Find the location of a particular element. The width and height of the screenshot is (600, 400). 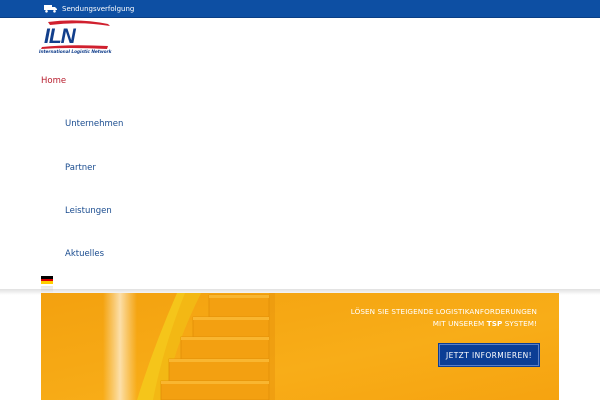

menu-item-unternehmen: Unternehmen is located at coordinates (94, 124).